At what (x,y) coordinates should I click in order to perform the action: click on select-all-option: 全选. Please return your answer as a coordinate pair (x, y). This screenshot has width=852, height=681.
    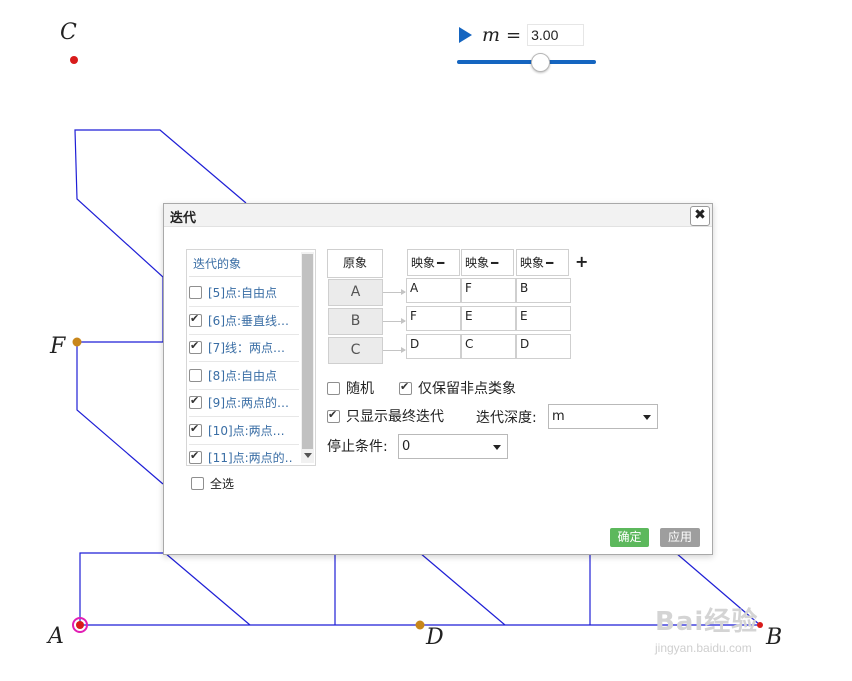
    Looking at the image, I should click on (212, 483).